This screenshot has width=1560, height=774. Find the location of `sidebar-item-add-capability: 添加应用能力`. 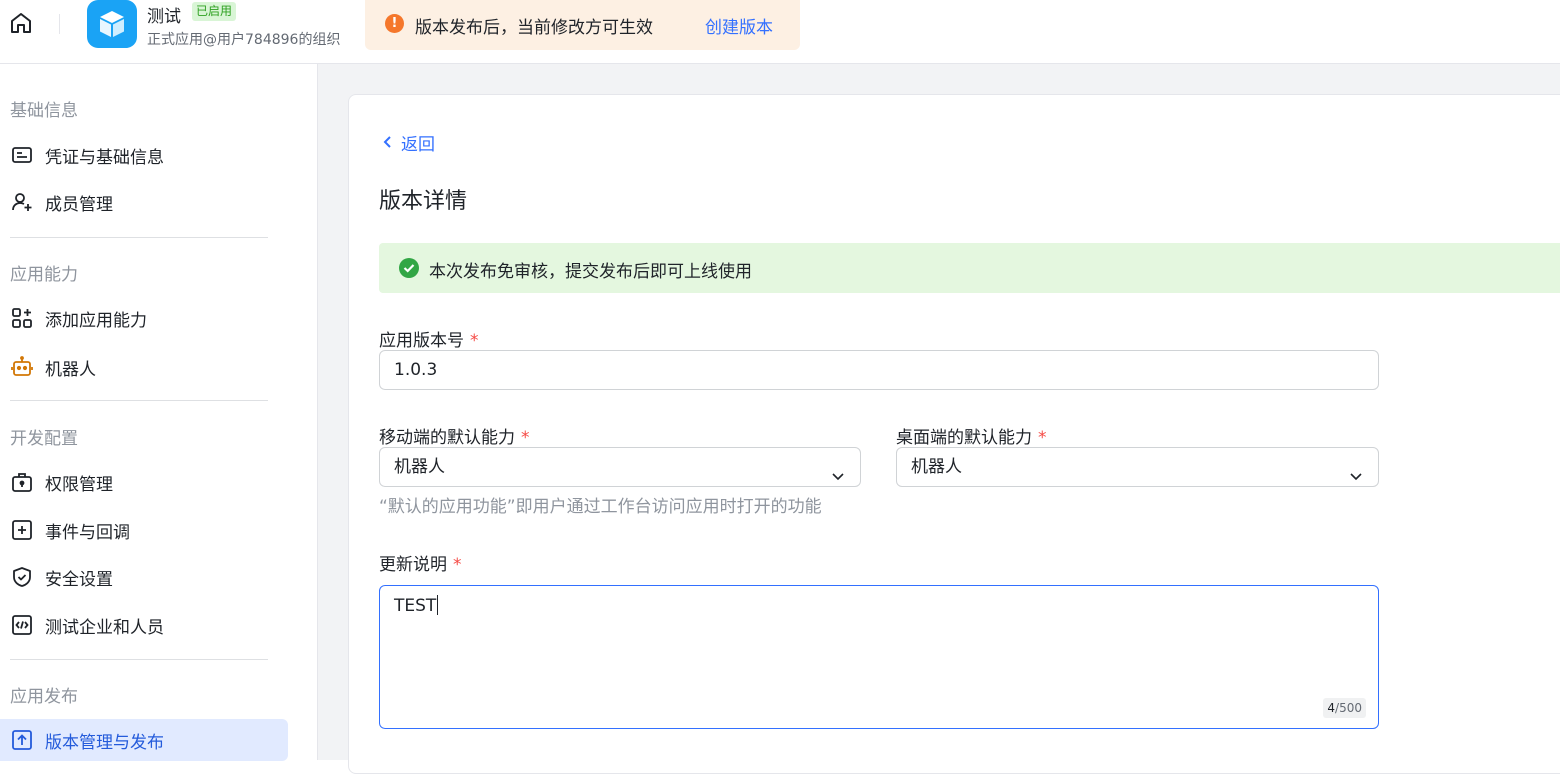

sidebar-item-add-capability: 添加应用能力 is located at coordinates (144, 318).